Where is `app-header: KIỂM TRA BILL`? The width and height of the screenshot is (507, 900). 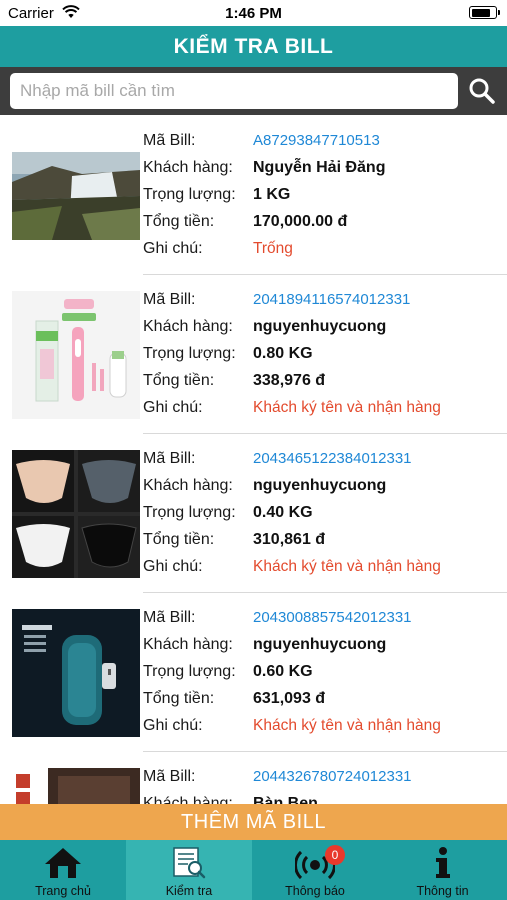 app-header: KIỂM TRA BILL is located at coordinates (253, 46).